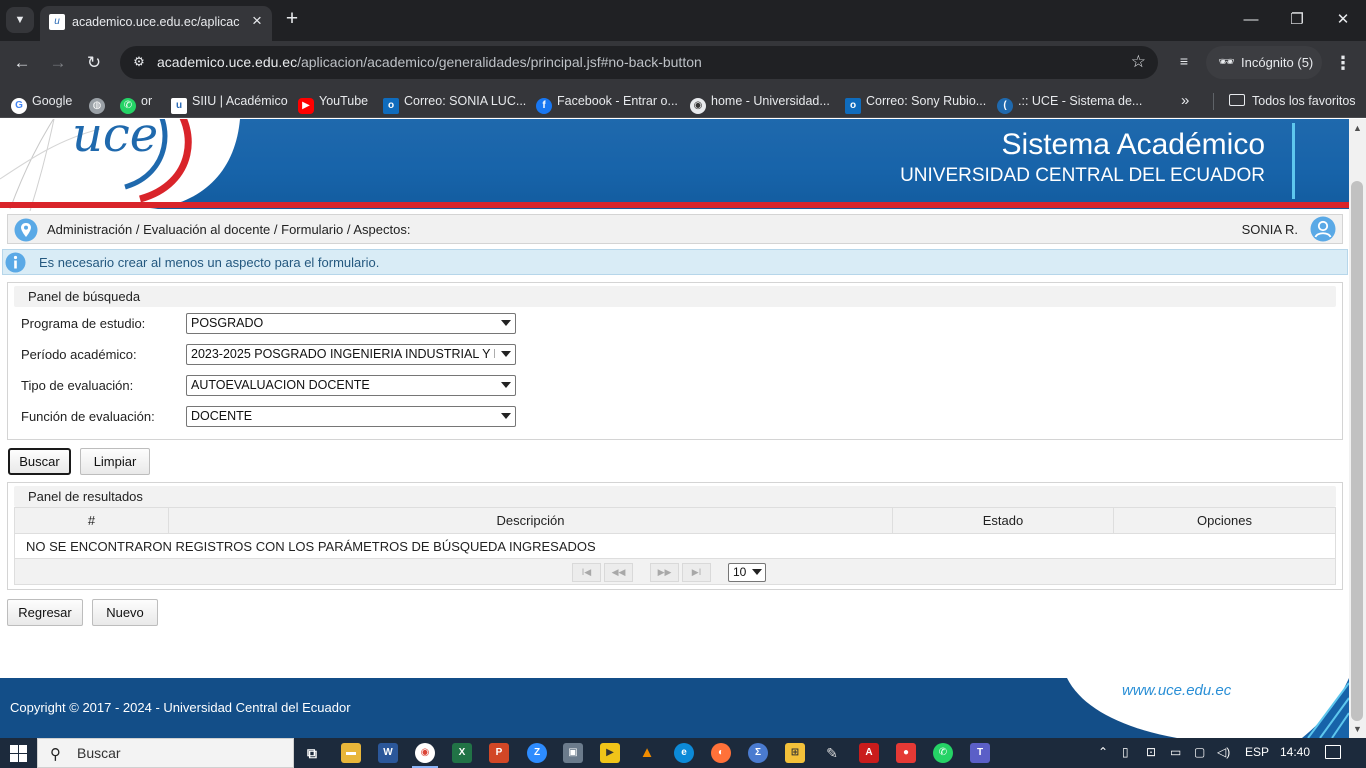 This screenshot has height=768, width=1366. I want to click on youtube-icon: ▶, so click(306, 106).